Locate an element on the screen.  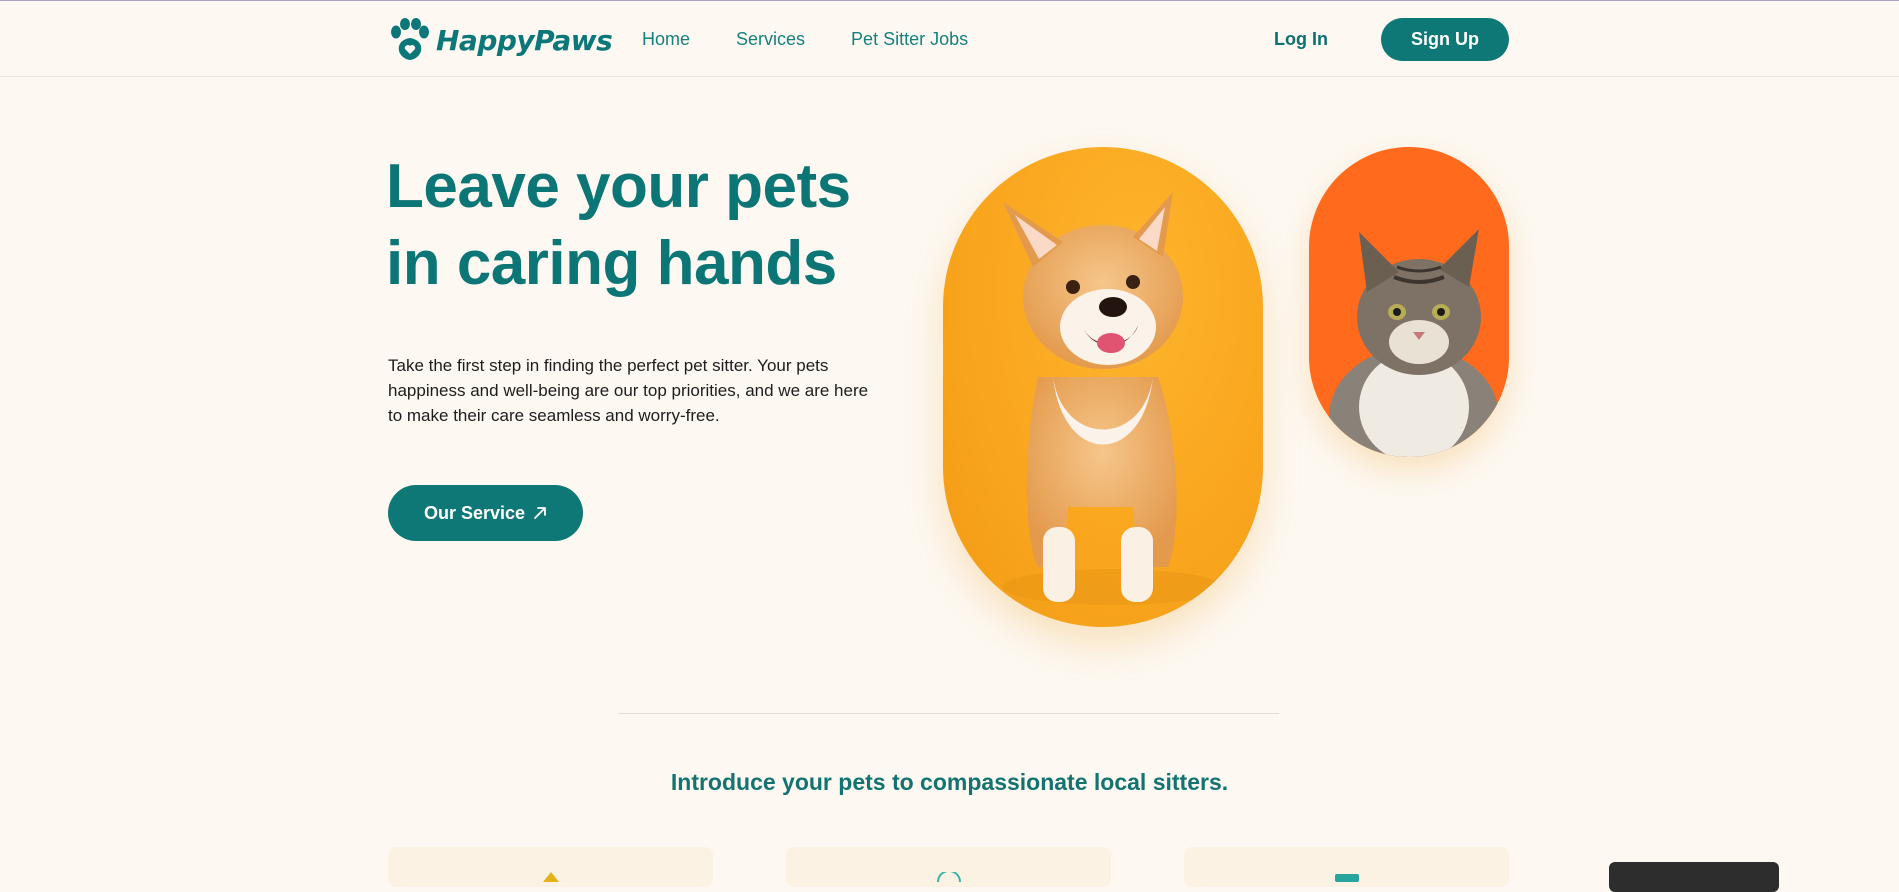
corgi-photo is located at coordinates (1103, 387).